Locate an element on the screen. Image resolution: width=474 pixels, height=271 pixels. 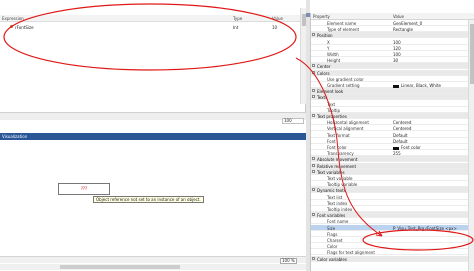
watch-row: rFontSize Int 10 is located at coordinates (150, 27).